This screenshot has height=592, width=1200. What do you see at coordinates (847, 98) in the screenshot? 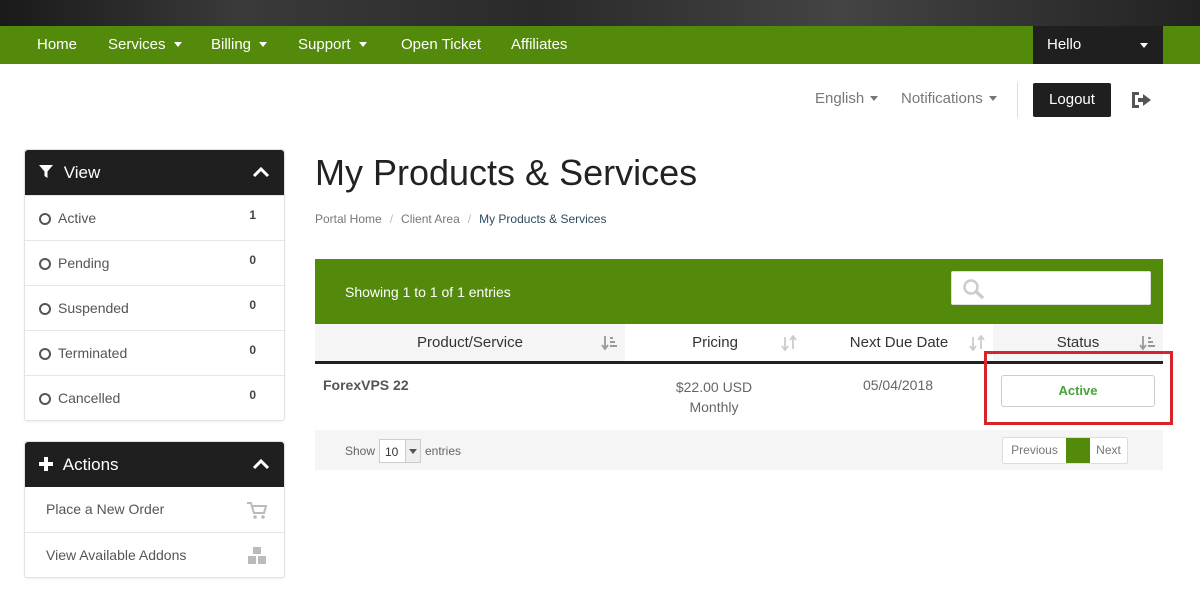
I see `language-selector: English` at bounding box center [847, 98].